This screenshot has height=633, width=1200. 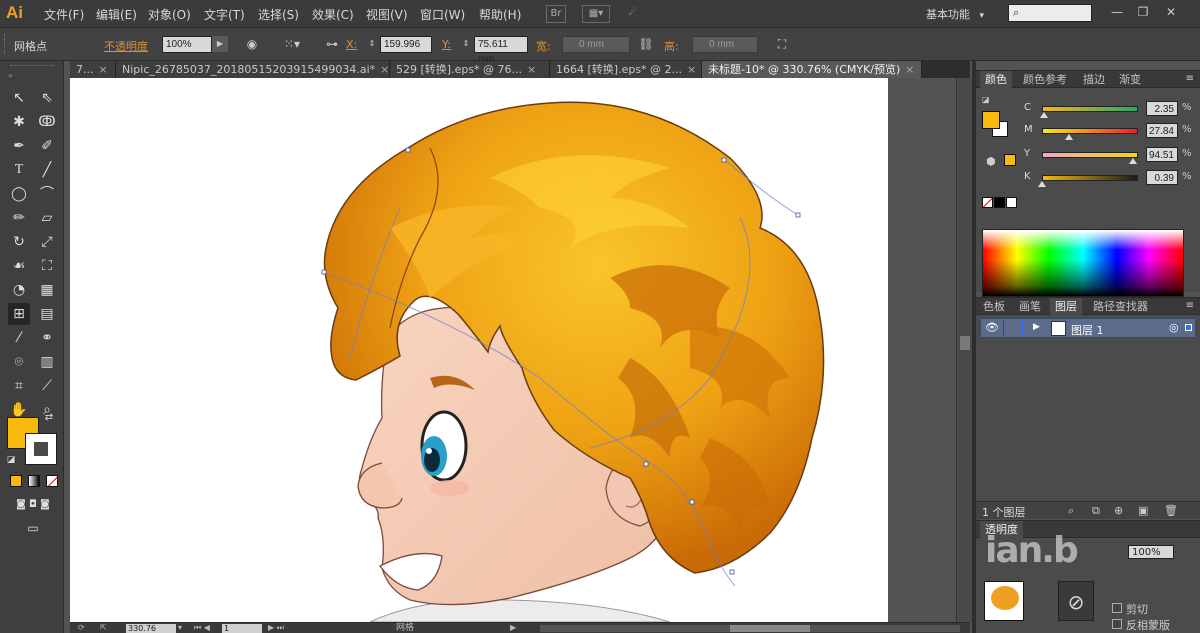 I want to click on target-icon: ◎, so click(x=1174, y=327).